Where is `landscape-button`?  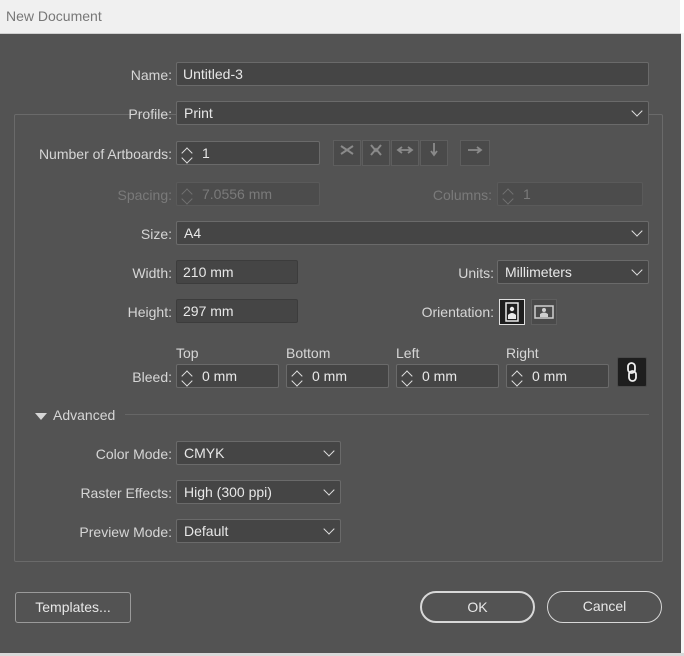
landscape-button is located at coordinates (544, 312).